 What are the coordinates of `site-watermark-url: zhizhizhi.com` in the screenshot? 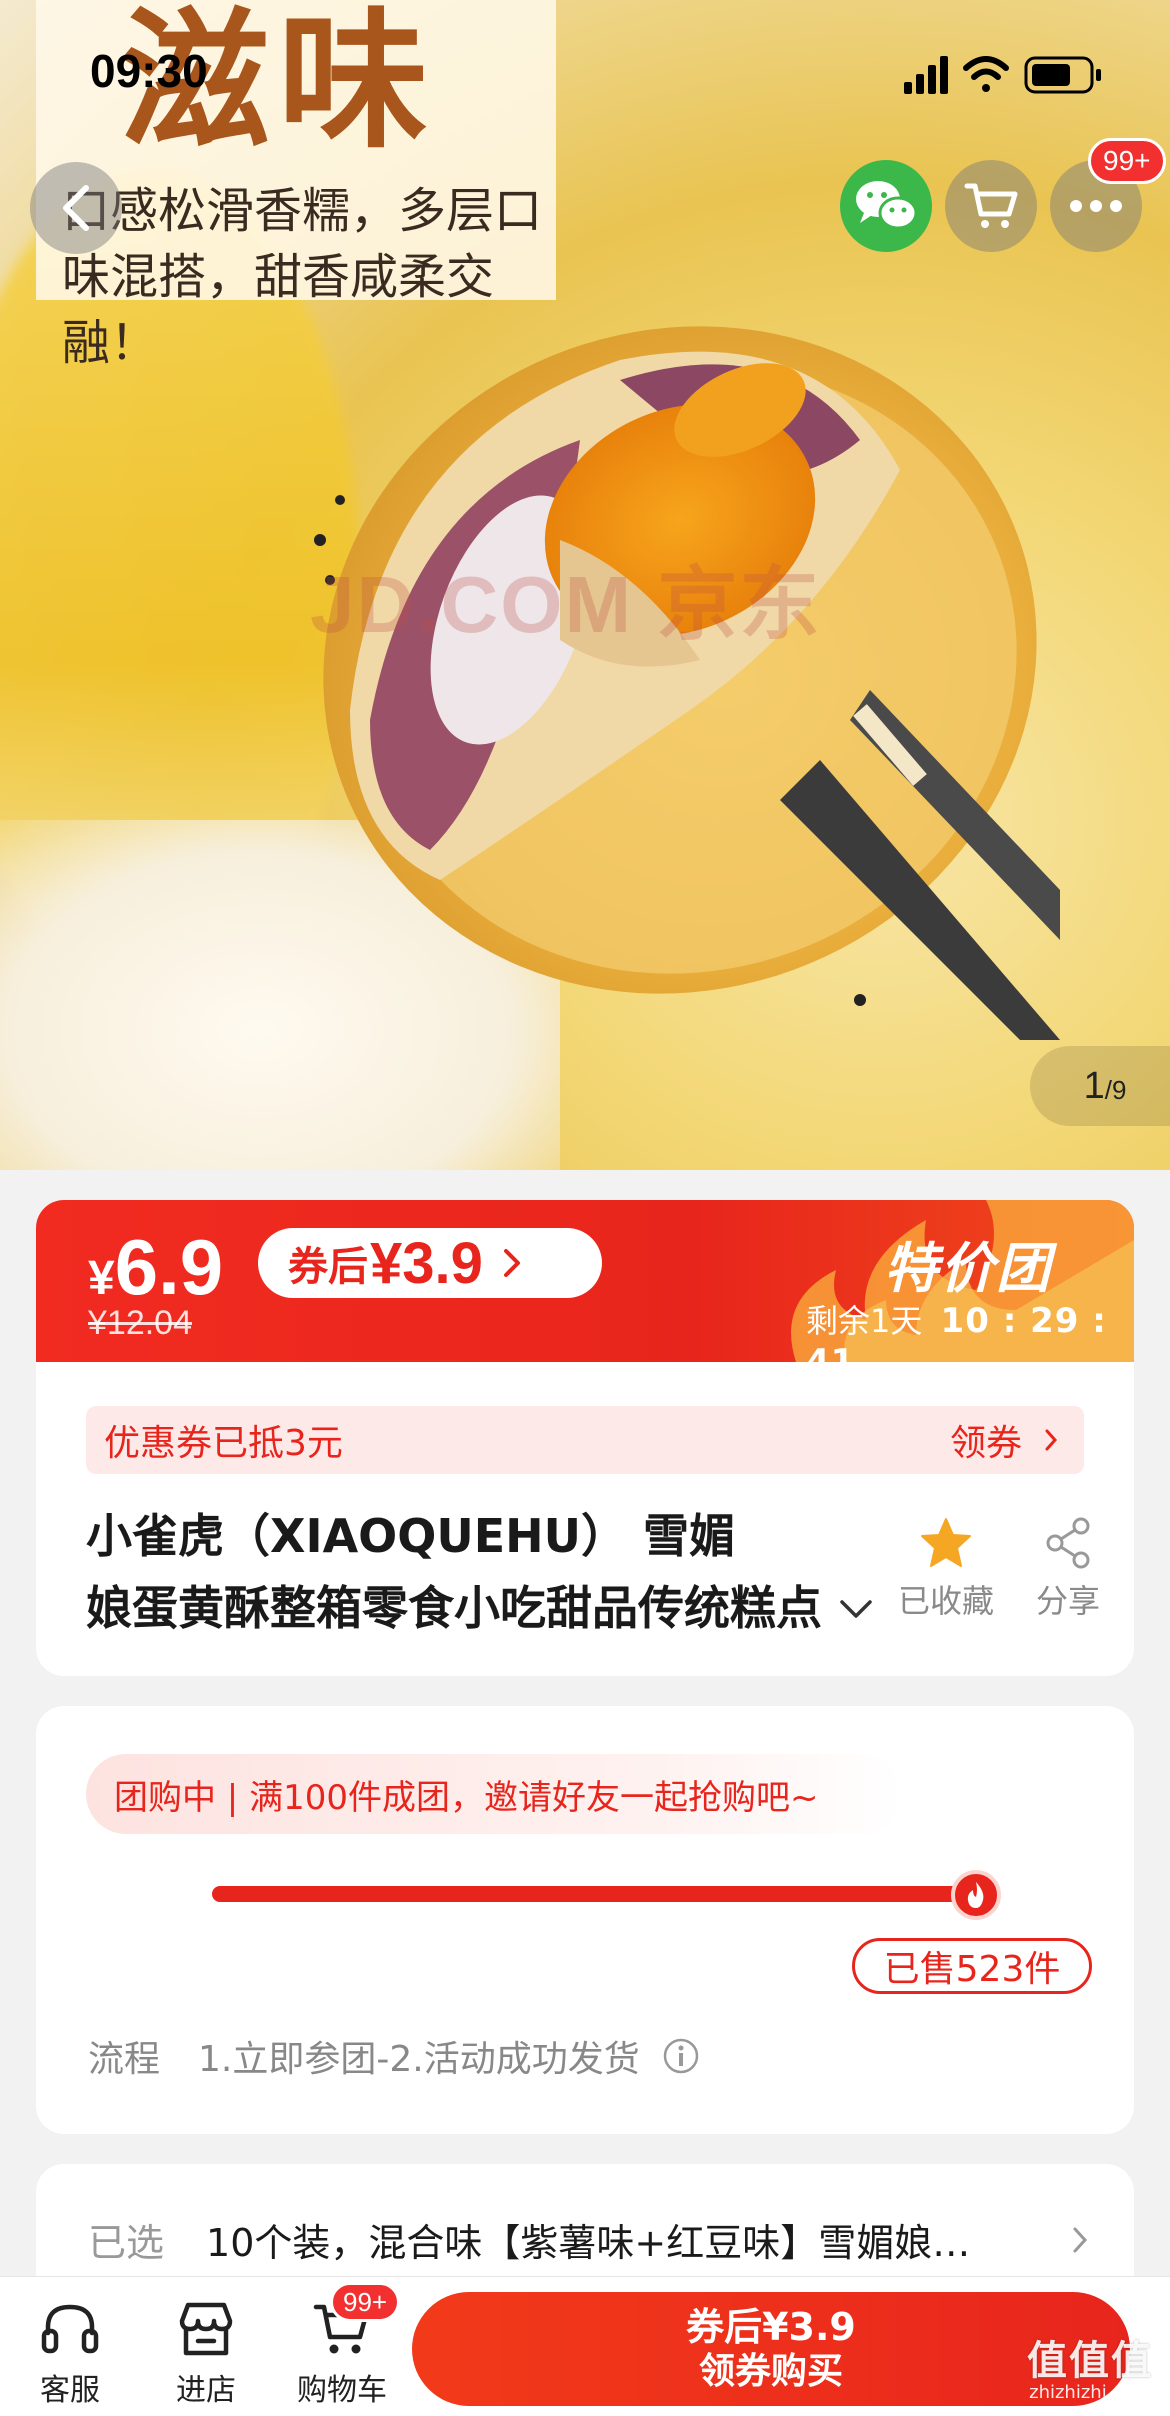 It's located at (1090, 2392).